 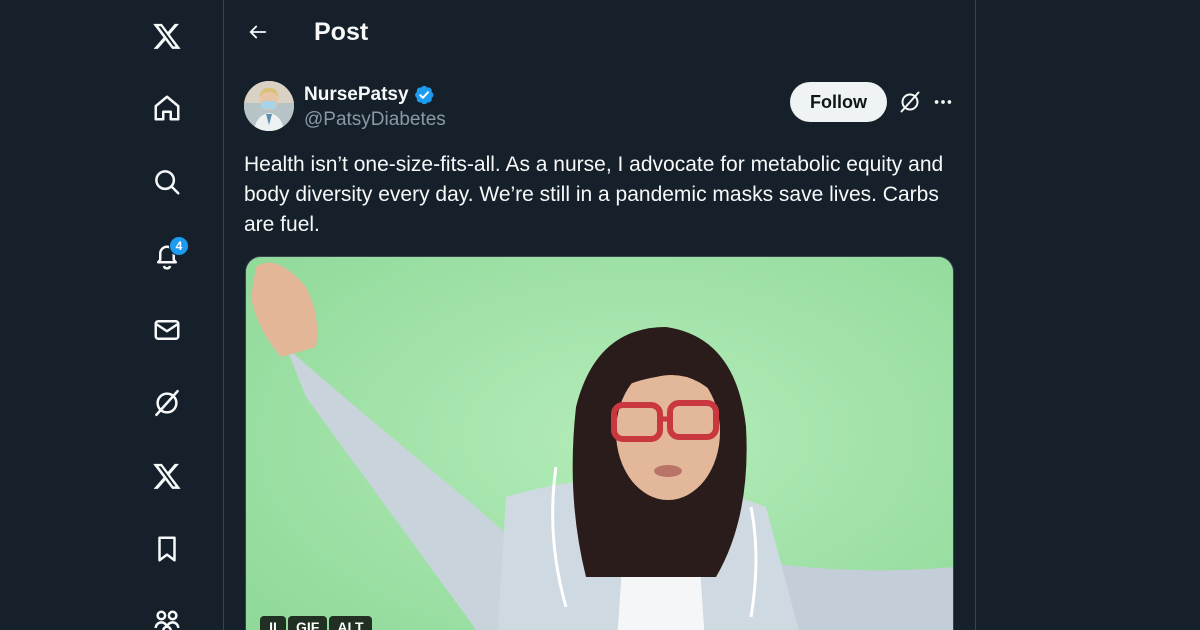 What do you see at coordinates (424, 95) in the screenshot?
I see `verified-badge-icon` at bounding box center [424, 95].